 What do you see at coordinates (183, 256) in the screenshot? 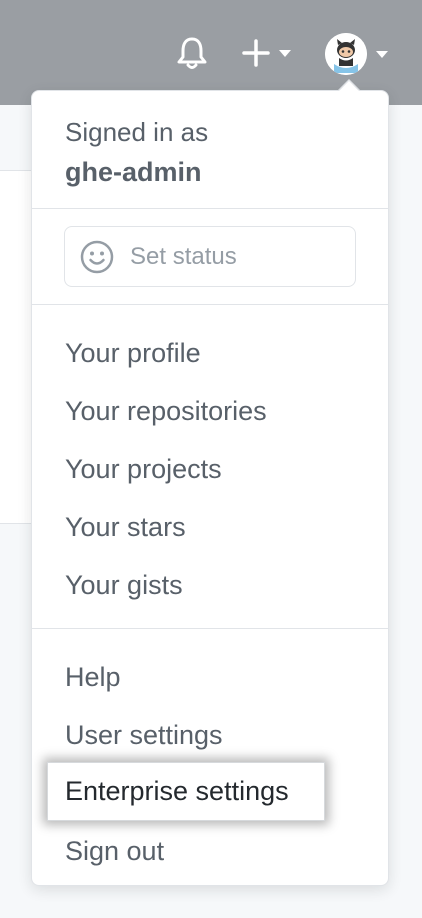
I see `set-status-label: Set status` at bounding box center [183, 256].